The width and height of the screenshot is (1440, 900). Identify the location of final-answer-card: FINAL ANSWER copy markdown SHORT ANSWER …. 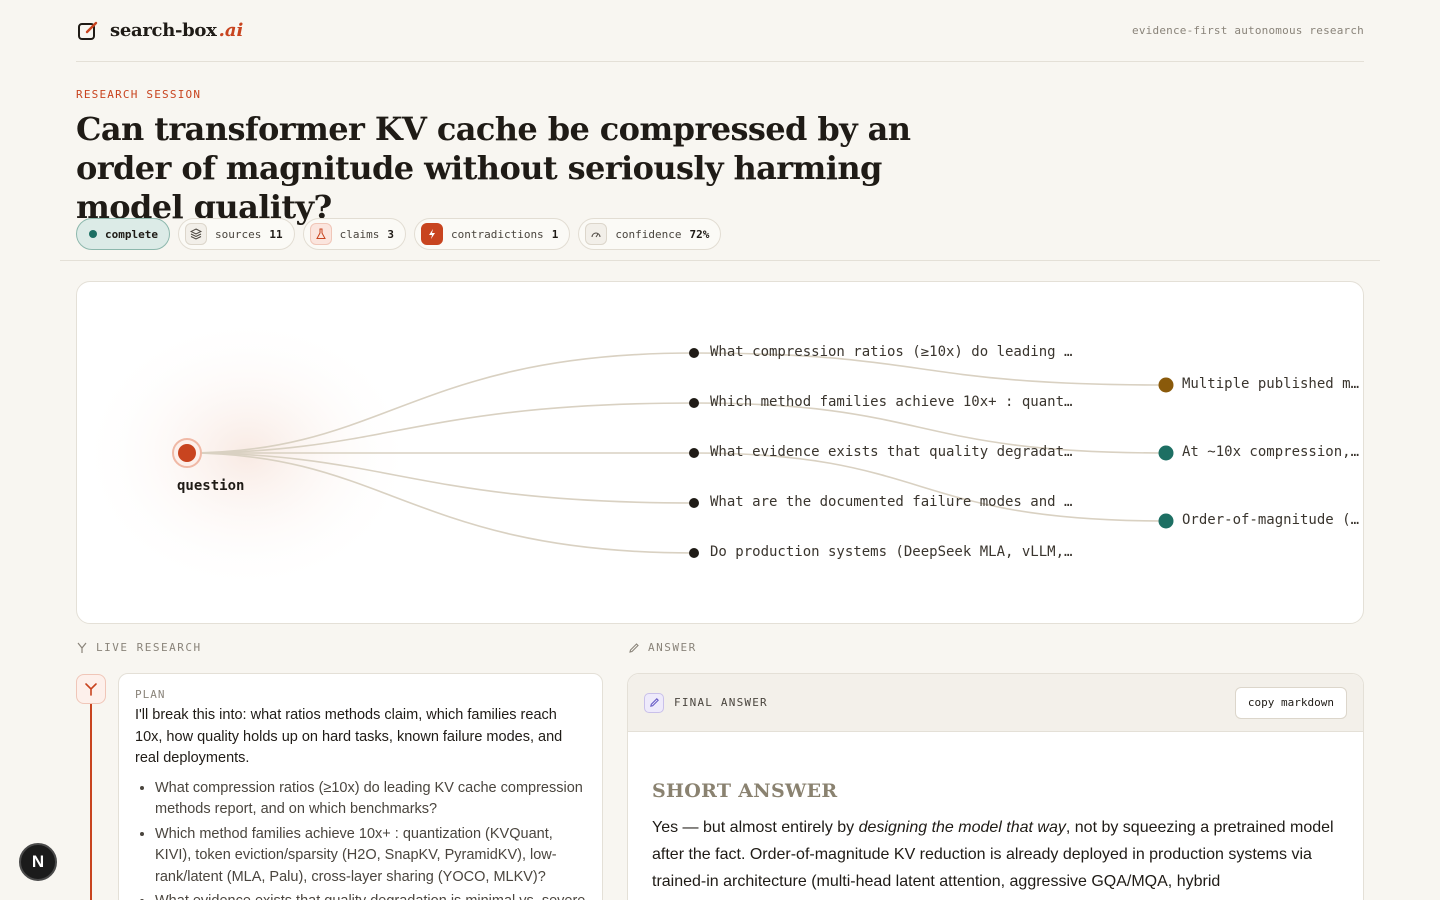
(995, 786).